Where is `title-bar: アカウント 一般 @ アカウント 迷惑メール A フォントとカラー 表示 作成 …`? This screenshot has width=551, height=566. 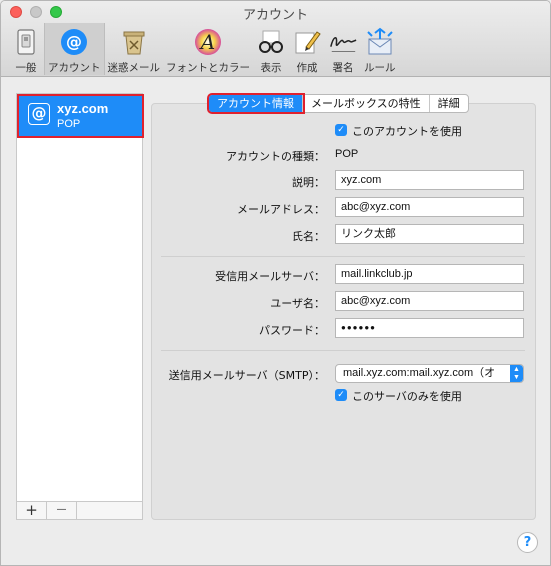 title-bar: アカウント 一般 @ アカウント 迷惑メール A フォントとカラー 表示 作成 … is located at coordinates (275, 39).